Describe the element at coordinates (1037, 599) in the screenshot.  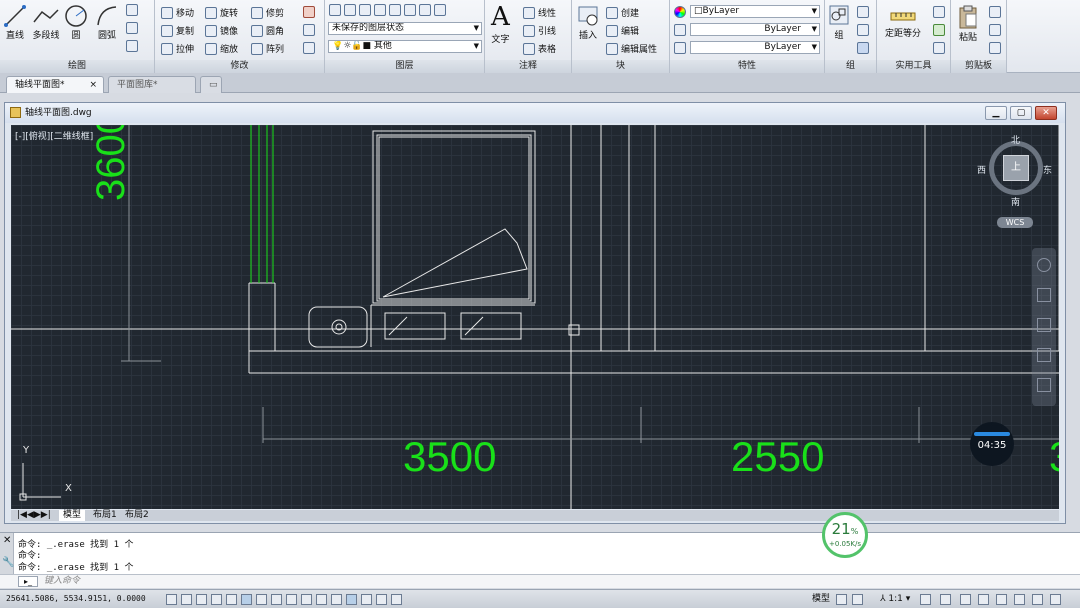
I see `status-menu-icon` at that location.